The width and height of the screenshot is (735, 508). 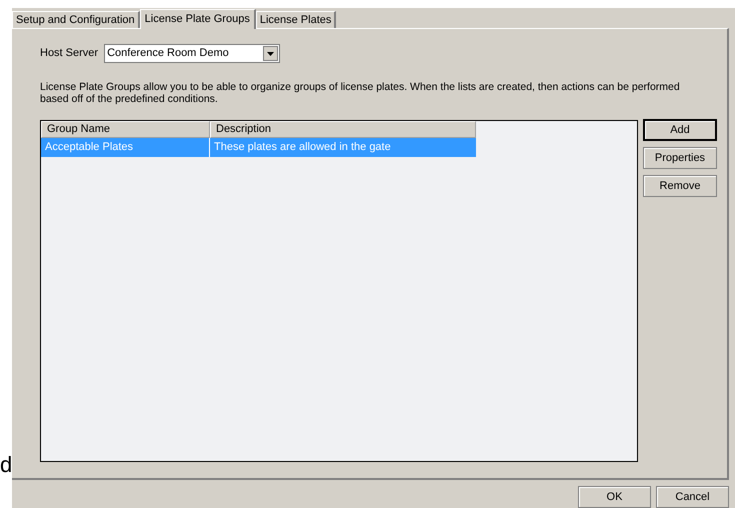 What do you see at coordinates (198, 18) in the screenshot?
I see `tab: License Plate Groups` at bounding box center [198, 18].